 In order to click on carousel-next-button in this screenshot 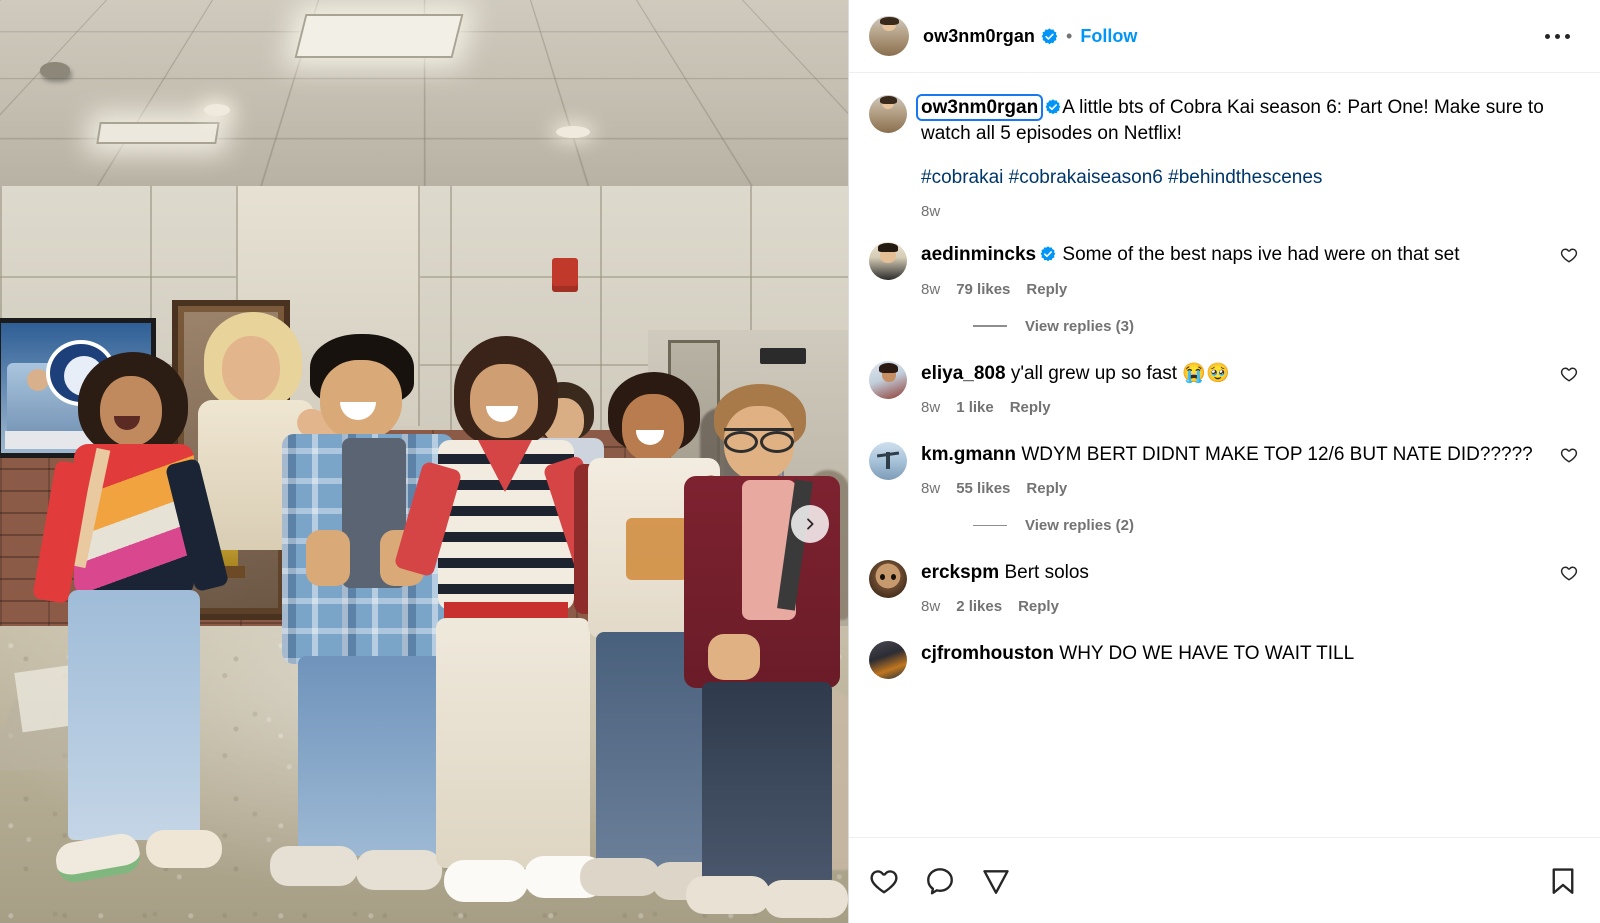, I will do `click(810, 524)`.